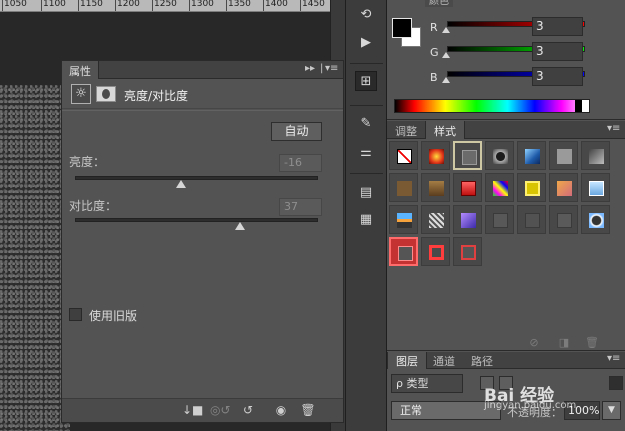 The image size is (625, 431). Describe the element at coordinates (439, 3) in the screenshot. I see `tab-color: 颜色` at that location.